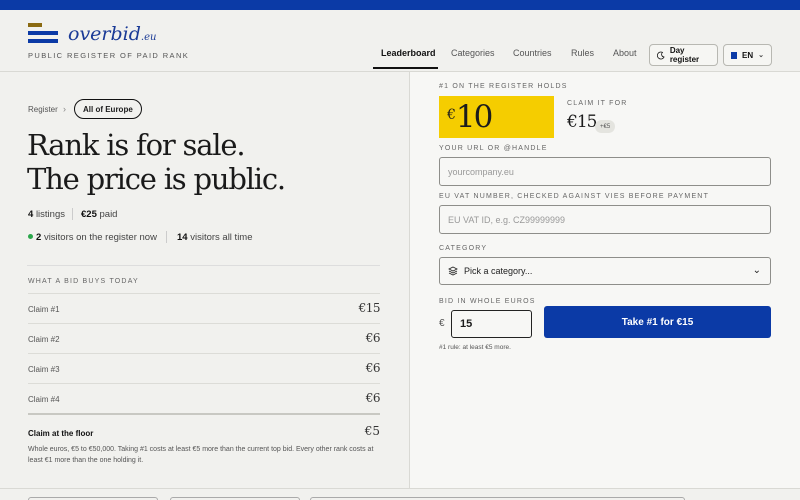 The image size is (800, 500). I want to click on listings-stat: 4 listings, so click(46, 214).